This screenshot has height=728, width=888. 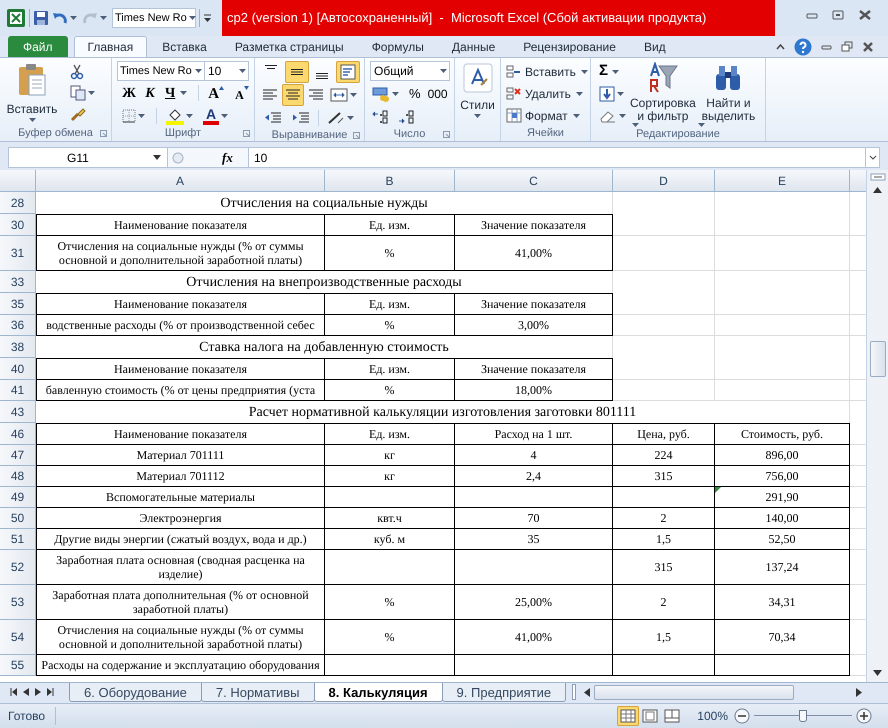 What do you see at coordinates (533, 304) in the screenshot?
I see `table-header-cell: Значение показателя` at bounding box center [533, 304].